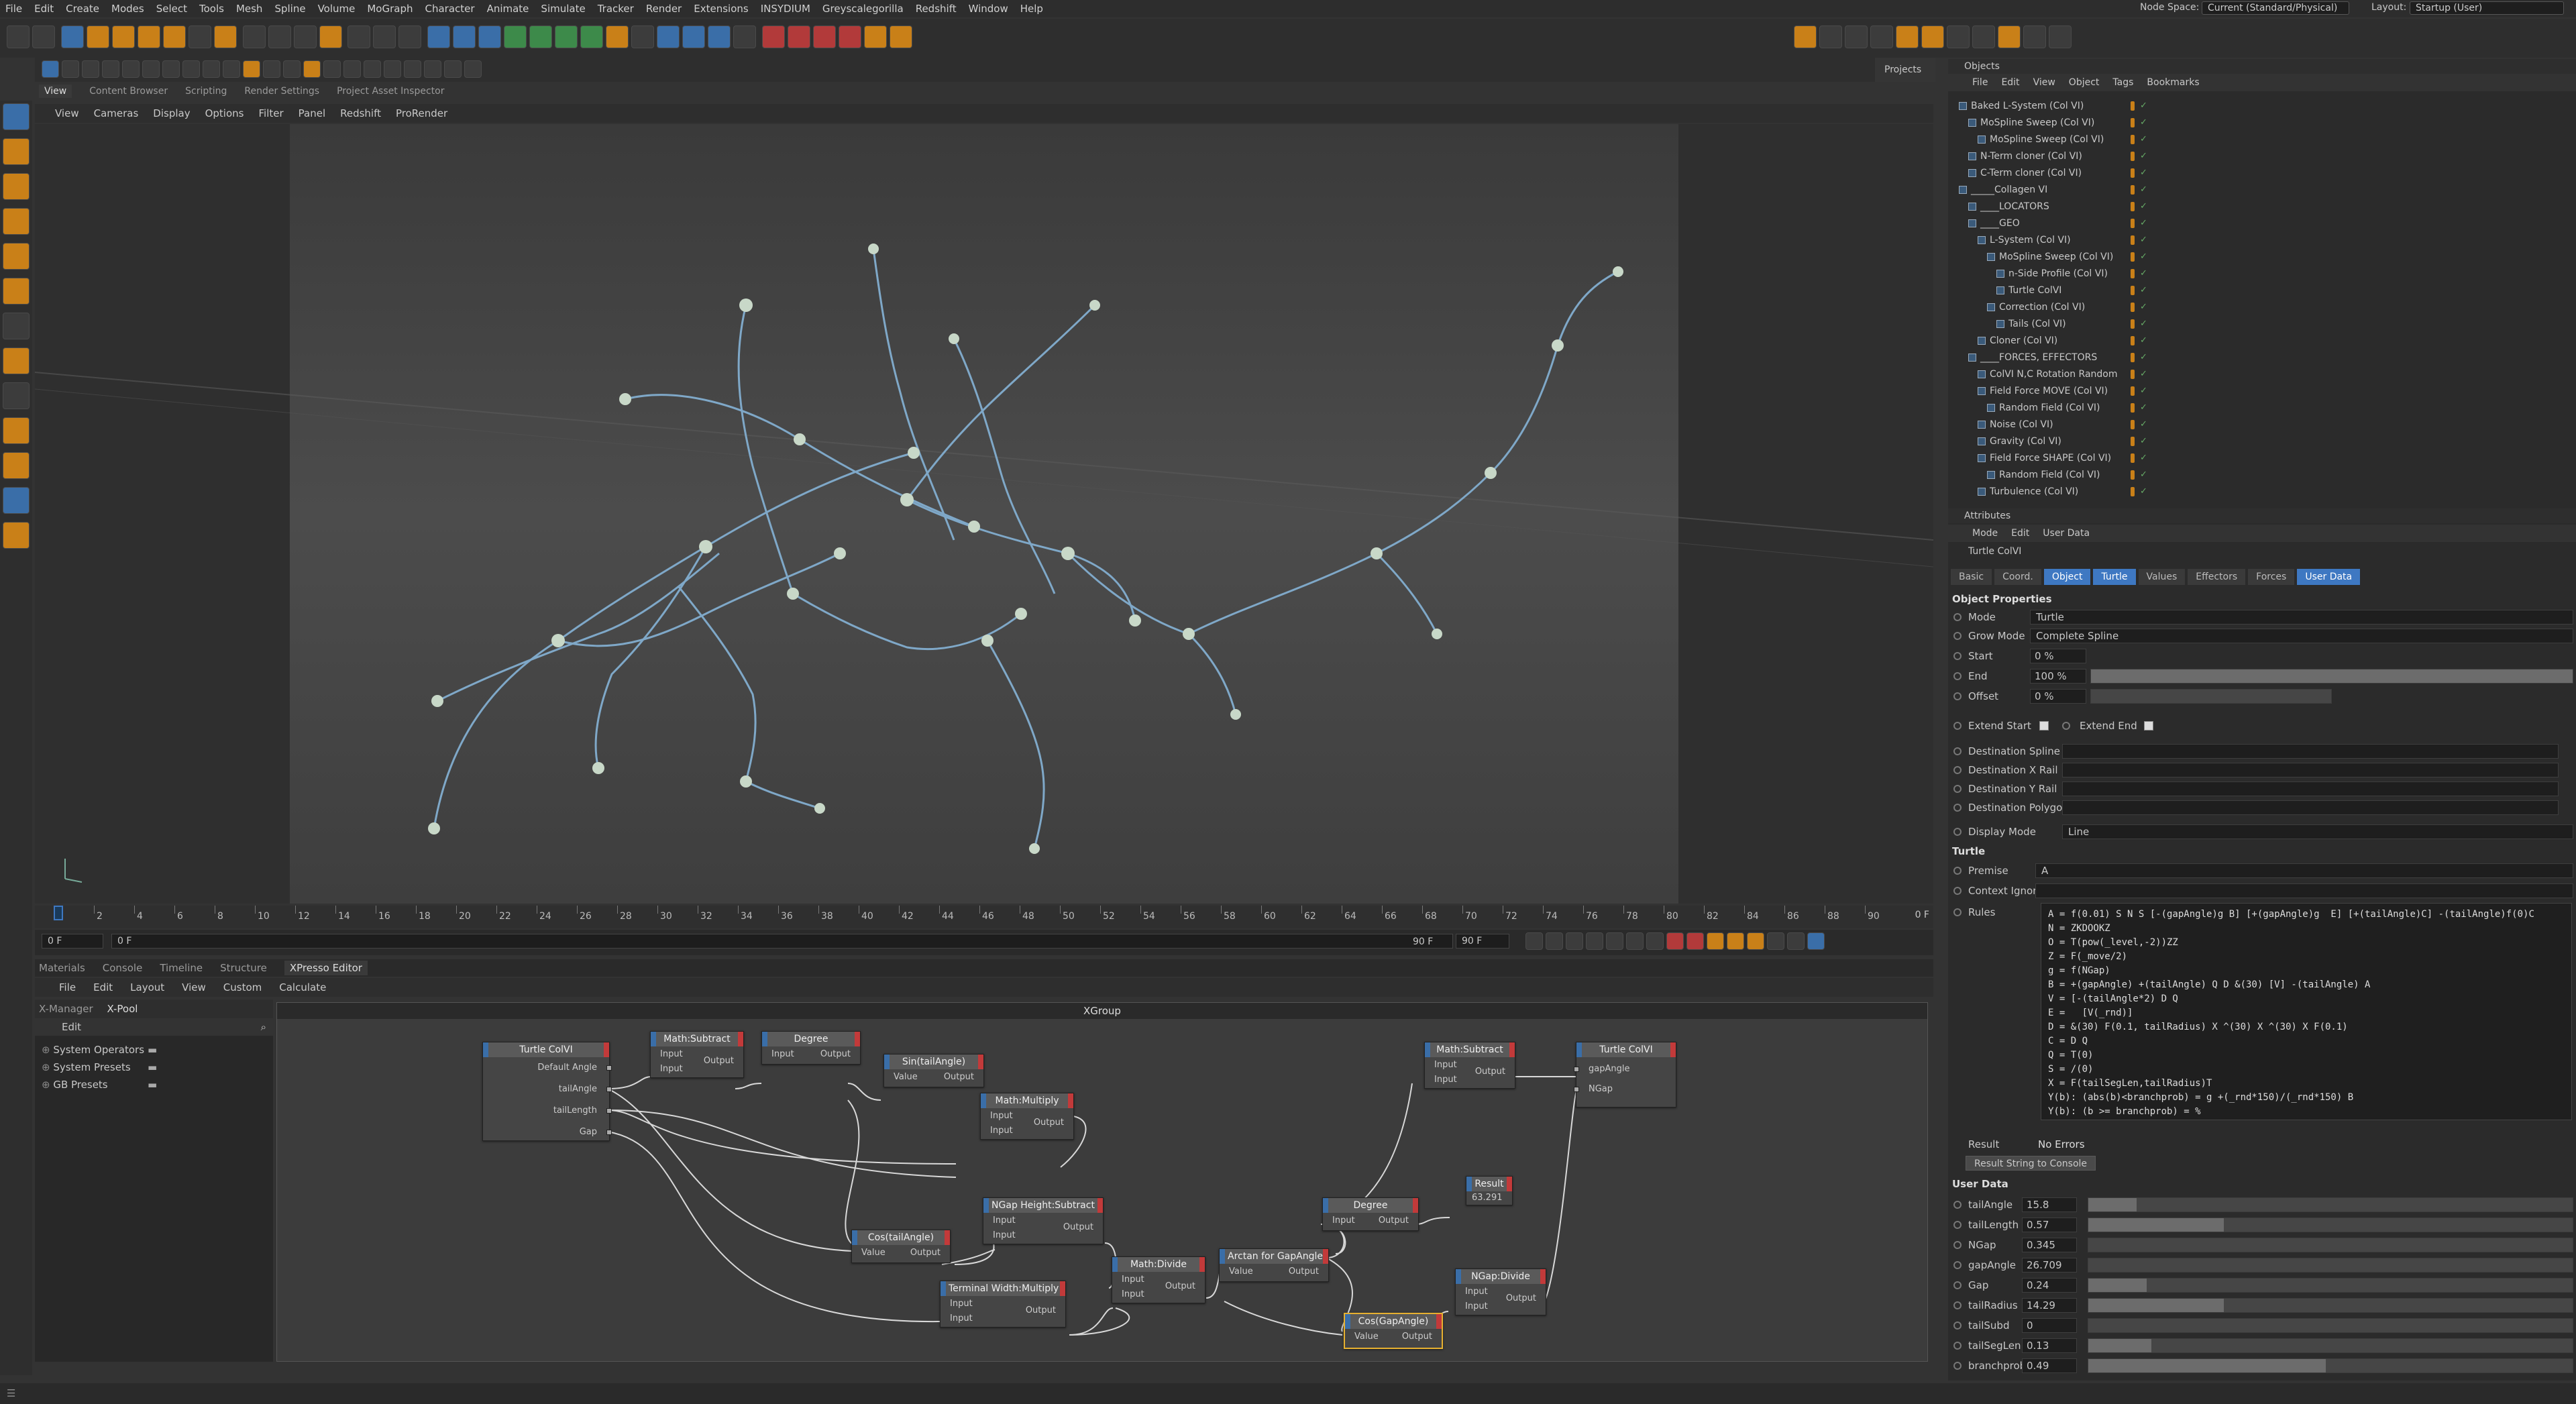  Describe the element at coordinates (2262, 307) in the screenshot. I see `object-row: Correction (Col VI) ✓` at that location.